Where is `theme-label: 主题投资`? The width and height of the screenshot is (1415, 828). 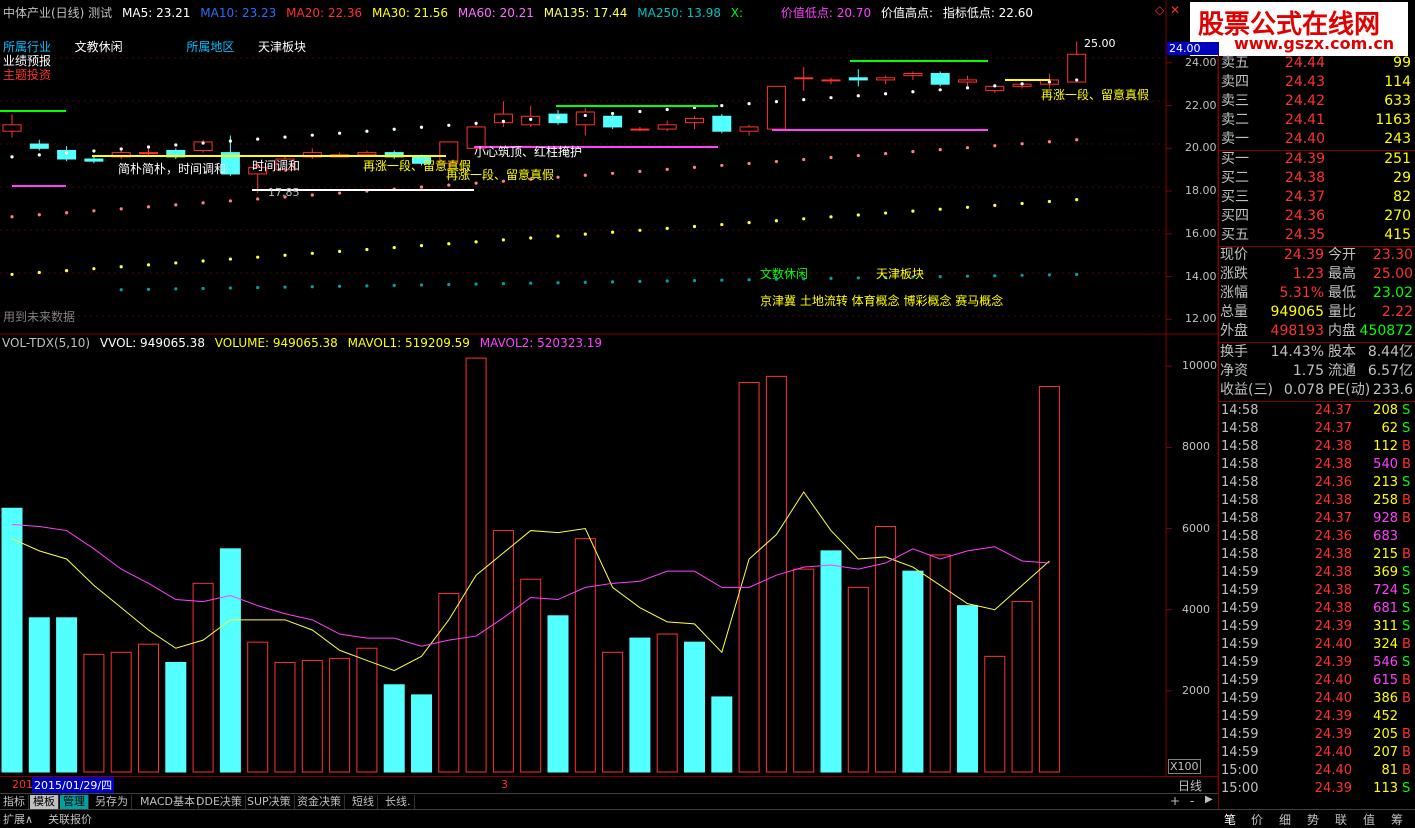 theme-label: 主题投资 is located at coordinates (27, 75).